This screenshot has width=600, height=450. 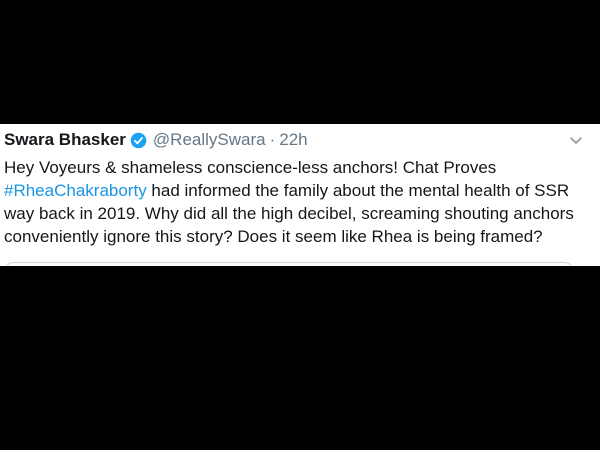 What do you see at coordinates (75, 190) in the screenshot?
I see `hashtag-link: #RheaChakraborty` at bounding box center [75, 190].